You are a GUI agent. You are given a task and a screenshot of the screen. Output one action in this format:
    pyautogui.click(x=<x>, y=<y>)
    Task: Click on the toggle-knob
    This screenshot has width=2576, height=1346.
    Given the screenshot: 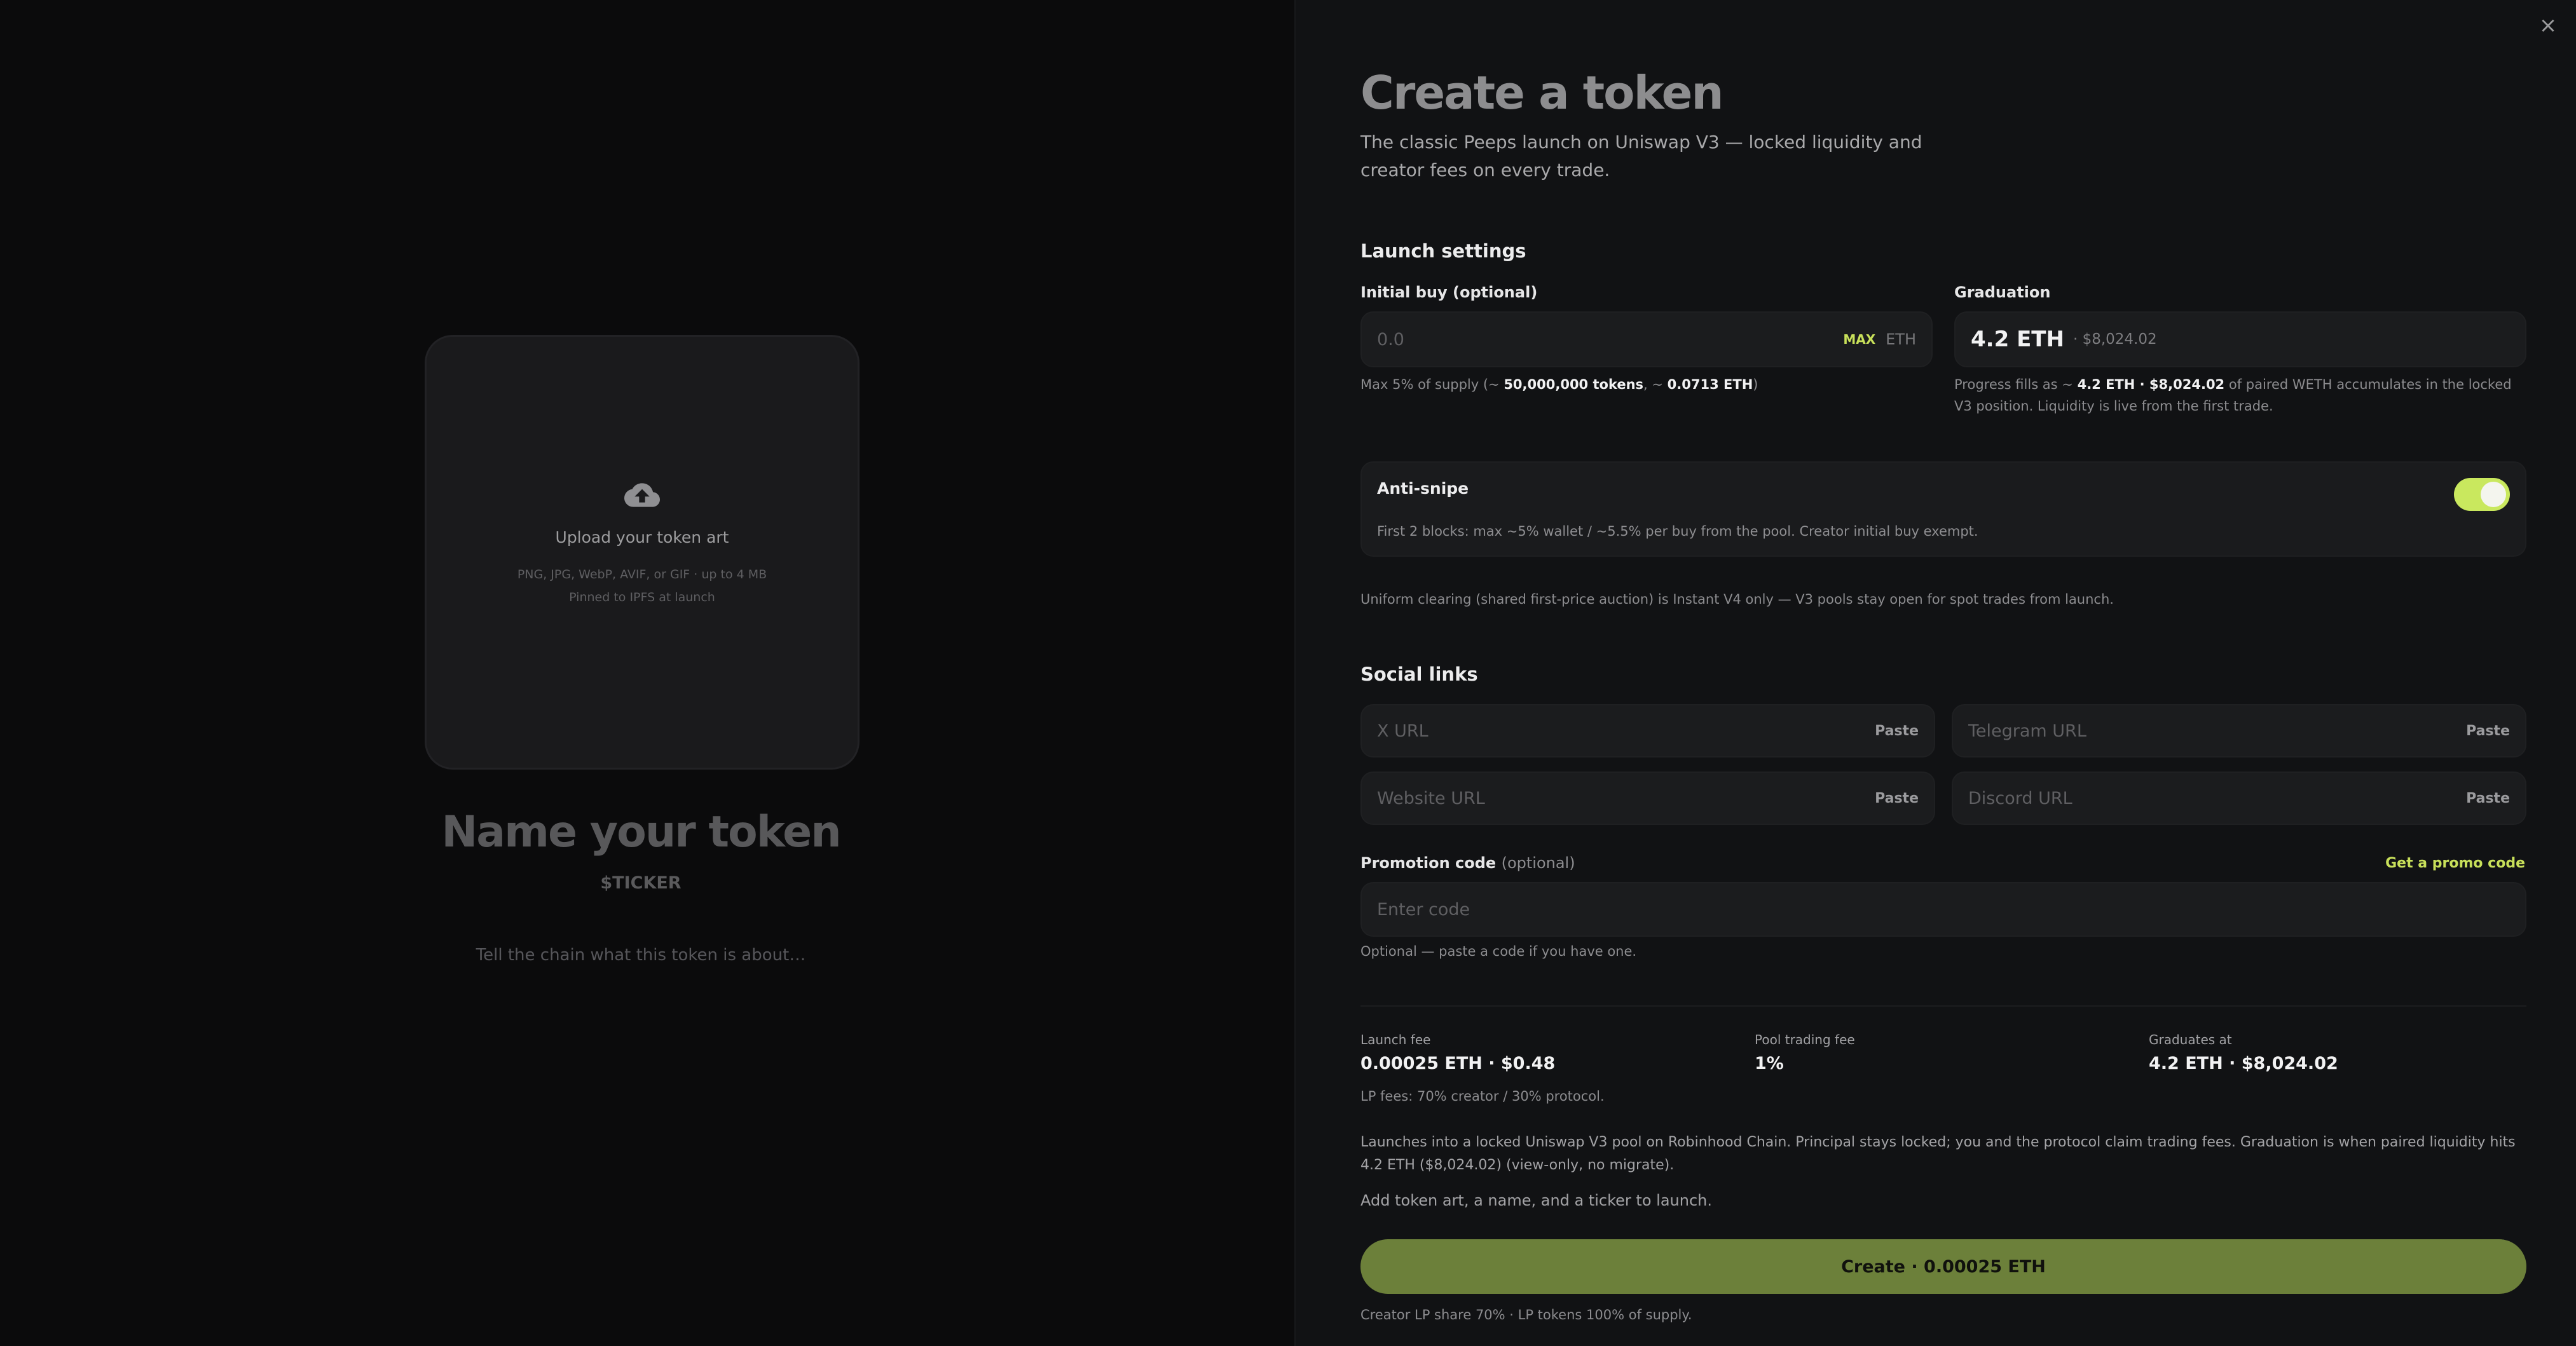 What is the action you would take?
    pyautogui.click(x=2493, y=494)
    